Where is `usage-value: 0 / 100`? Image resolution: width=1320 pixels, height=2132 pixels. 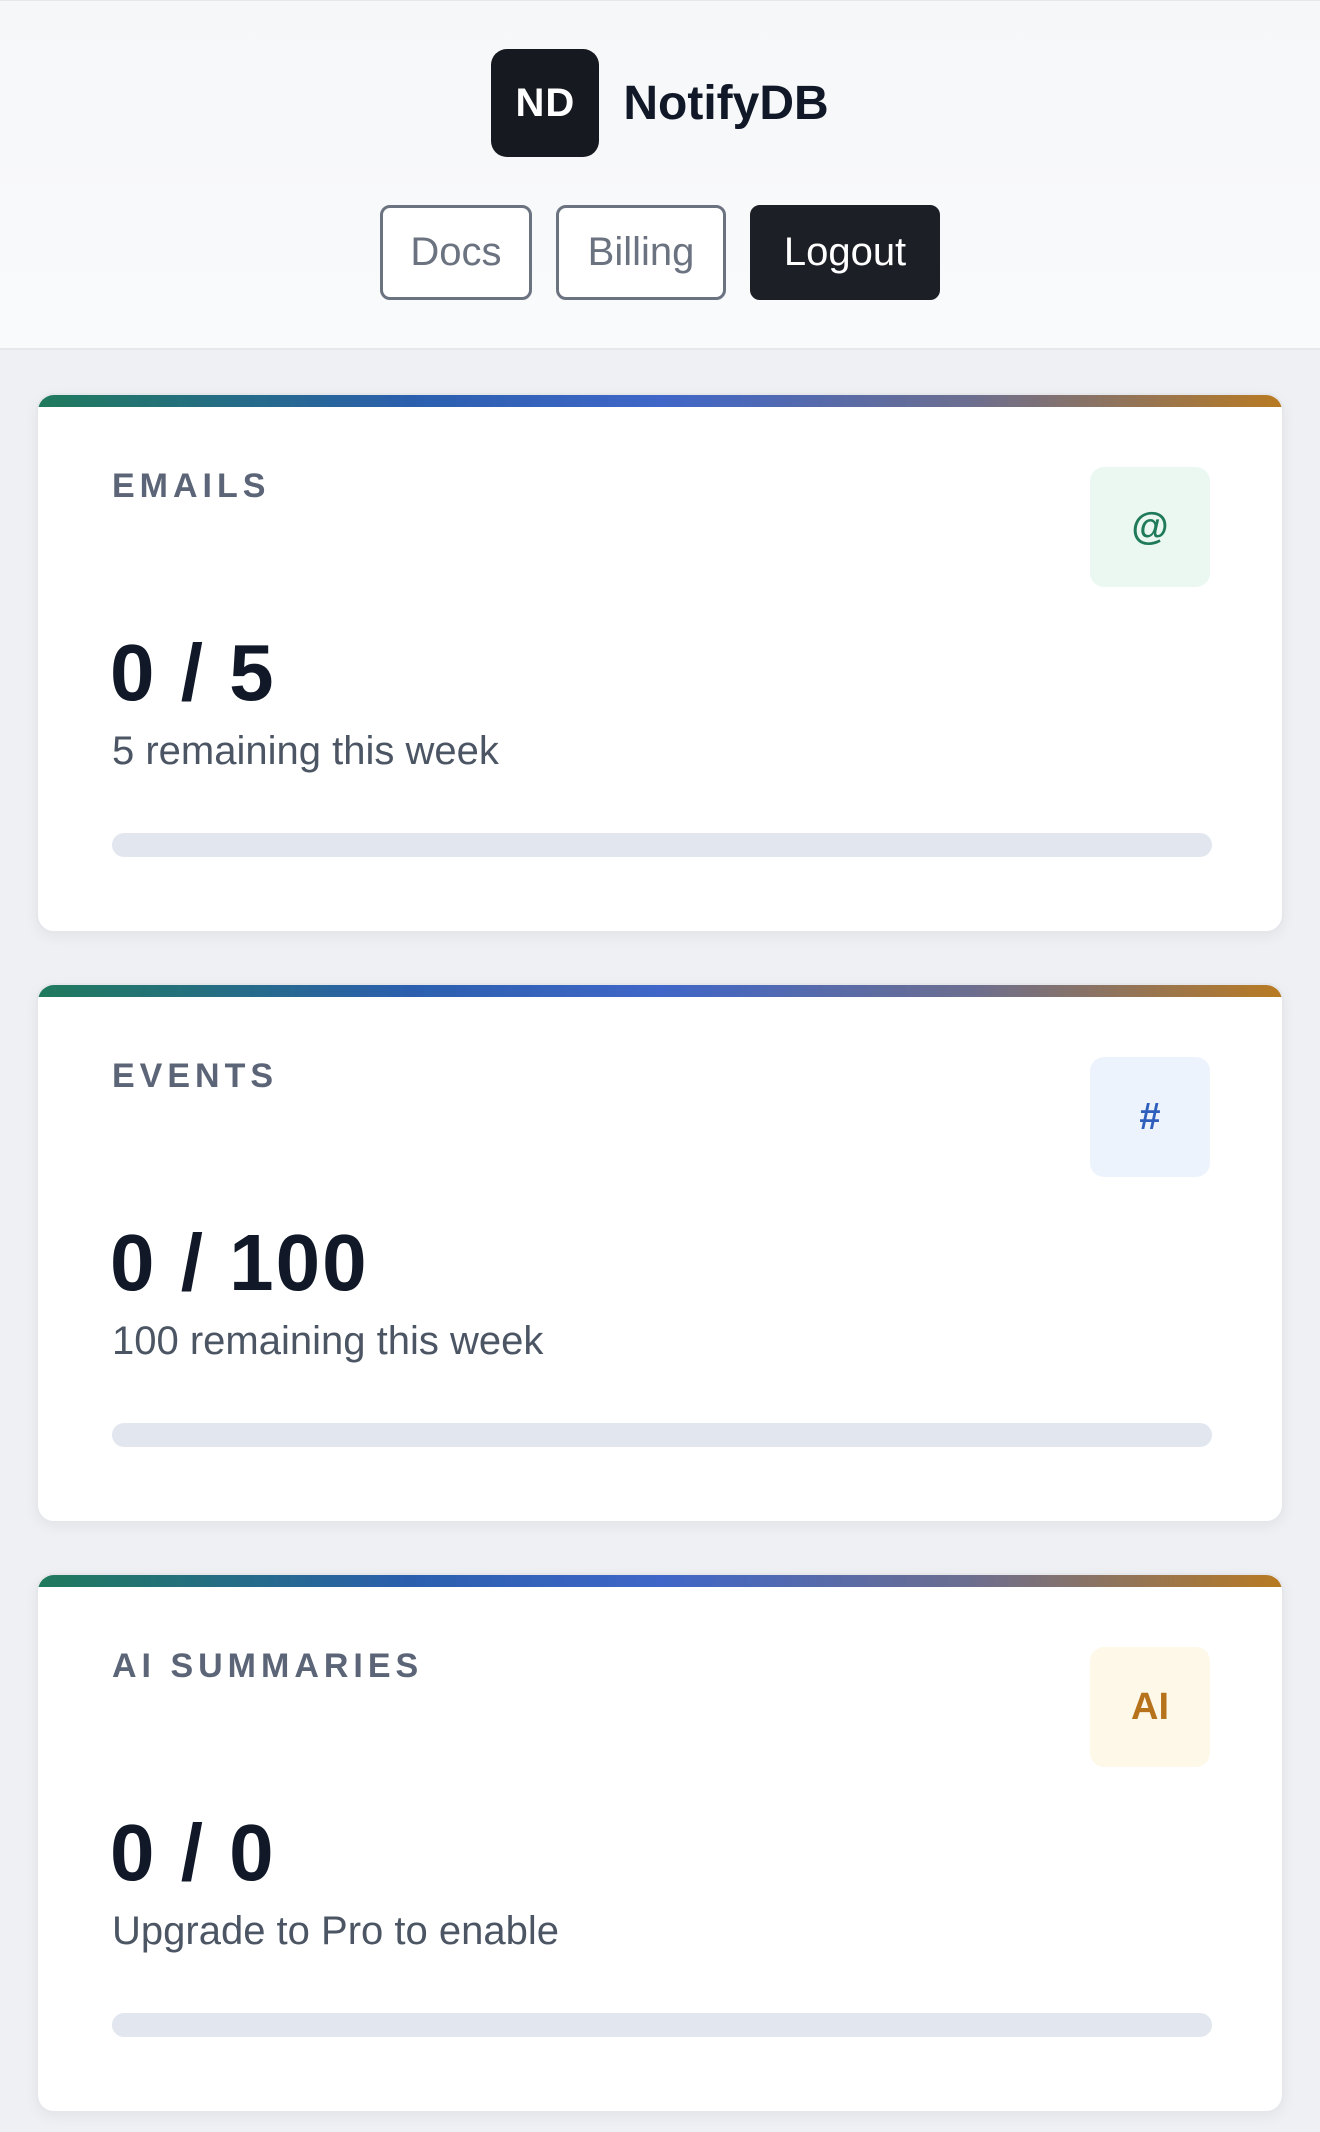
usage-value: 0 / 100 is located at coordinates (239, 1262).